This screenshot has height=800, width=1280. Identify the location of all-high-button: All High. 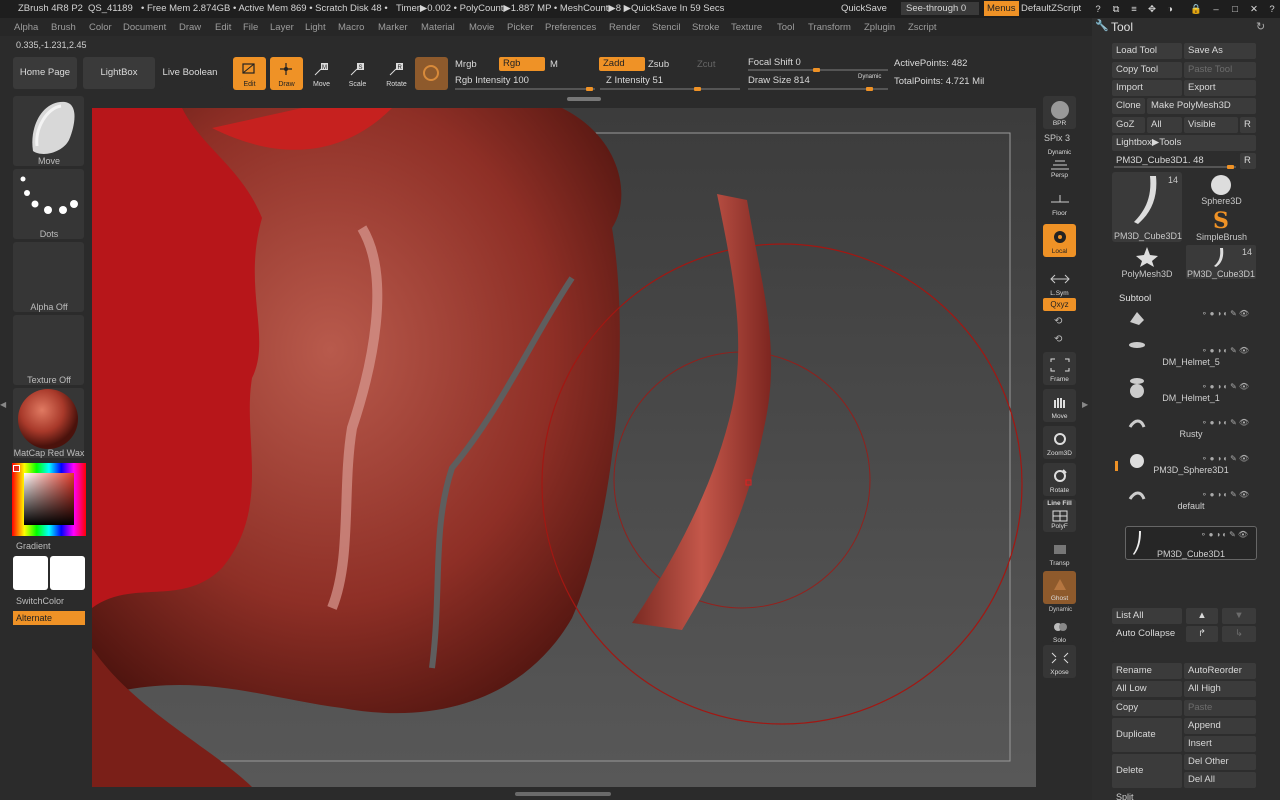
(1220, 689).